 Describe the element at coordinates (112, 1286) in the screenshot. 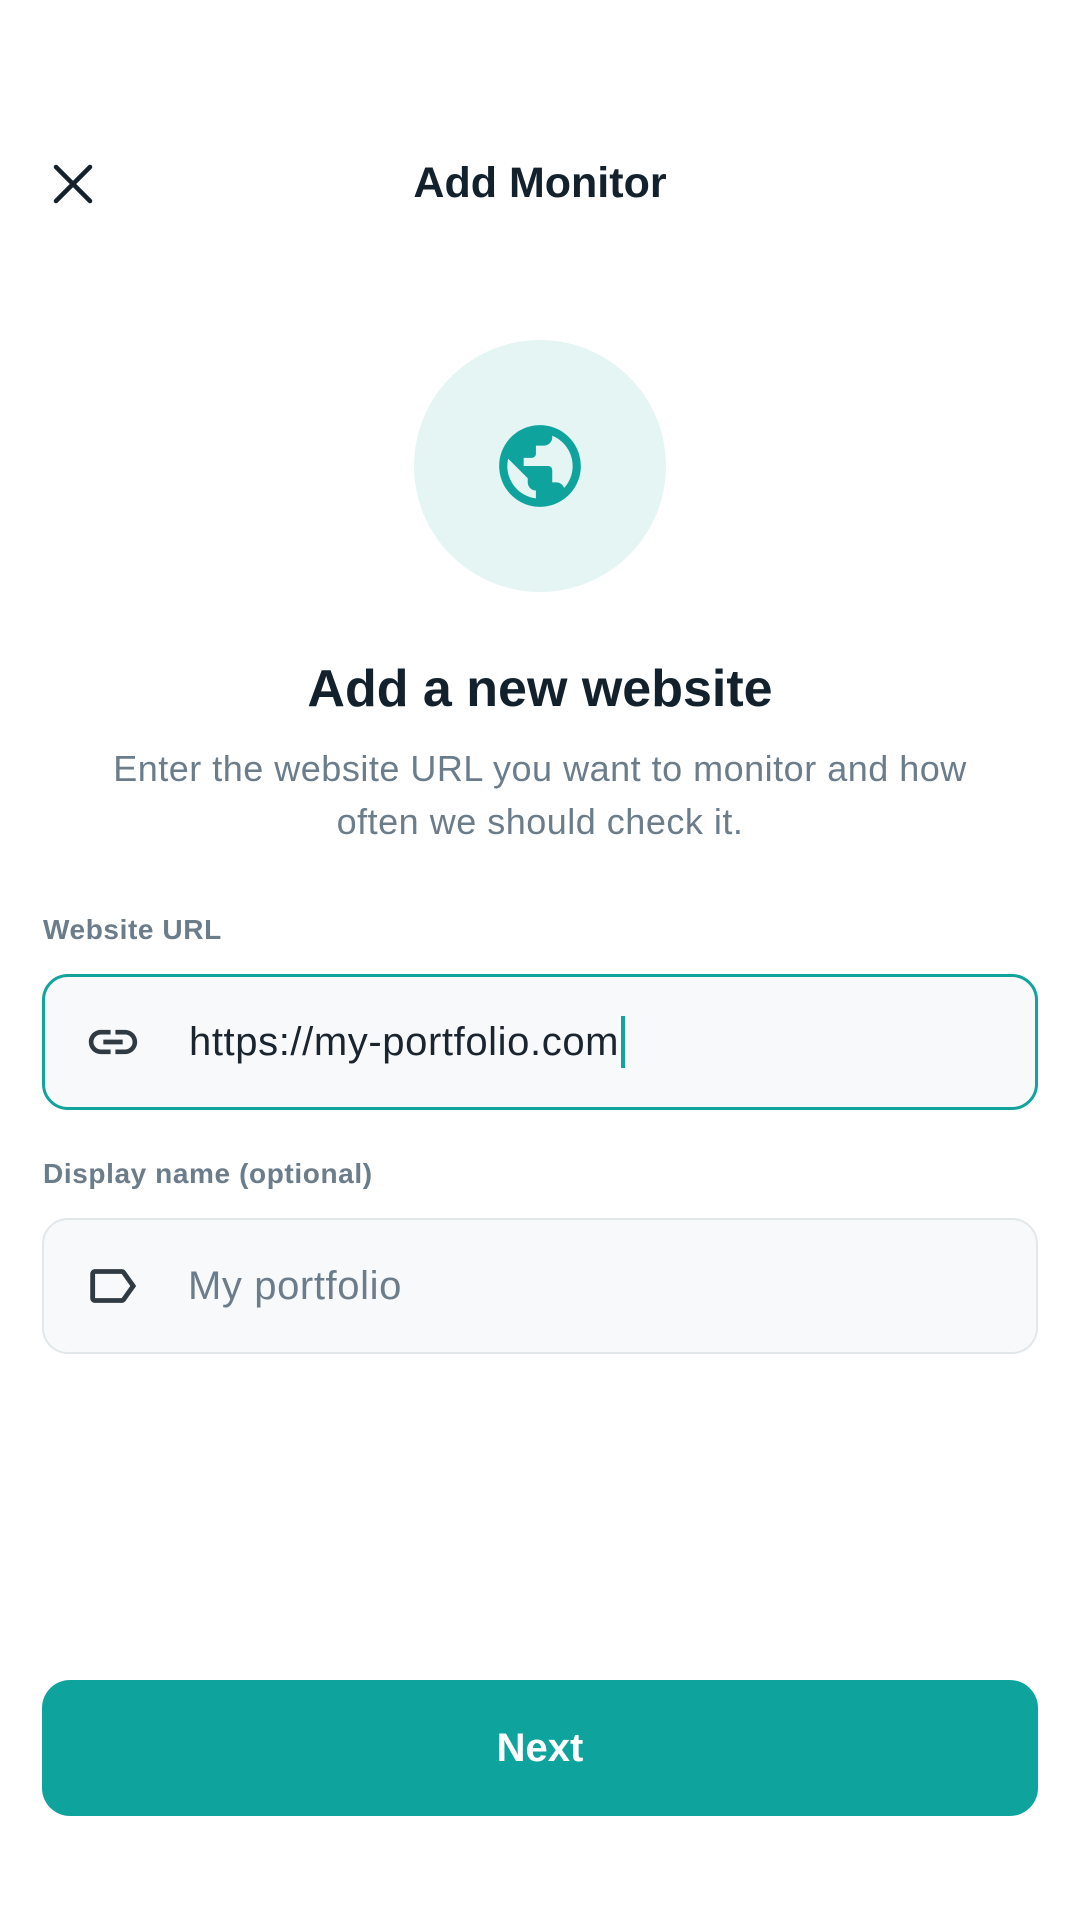

I see `tag-icon` at that location.